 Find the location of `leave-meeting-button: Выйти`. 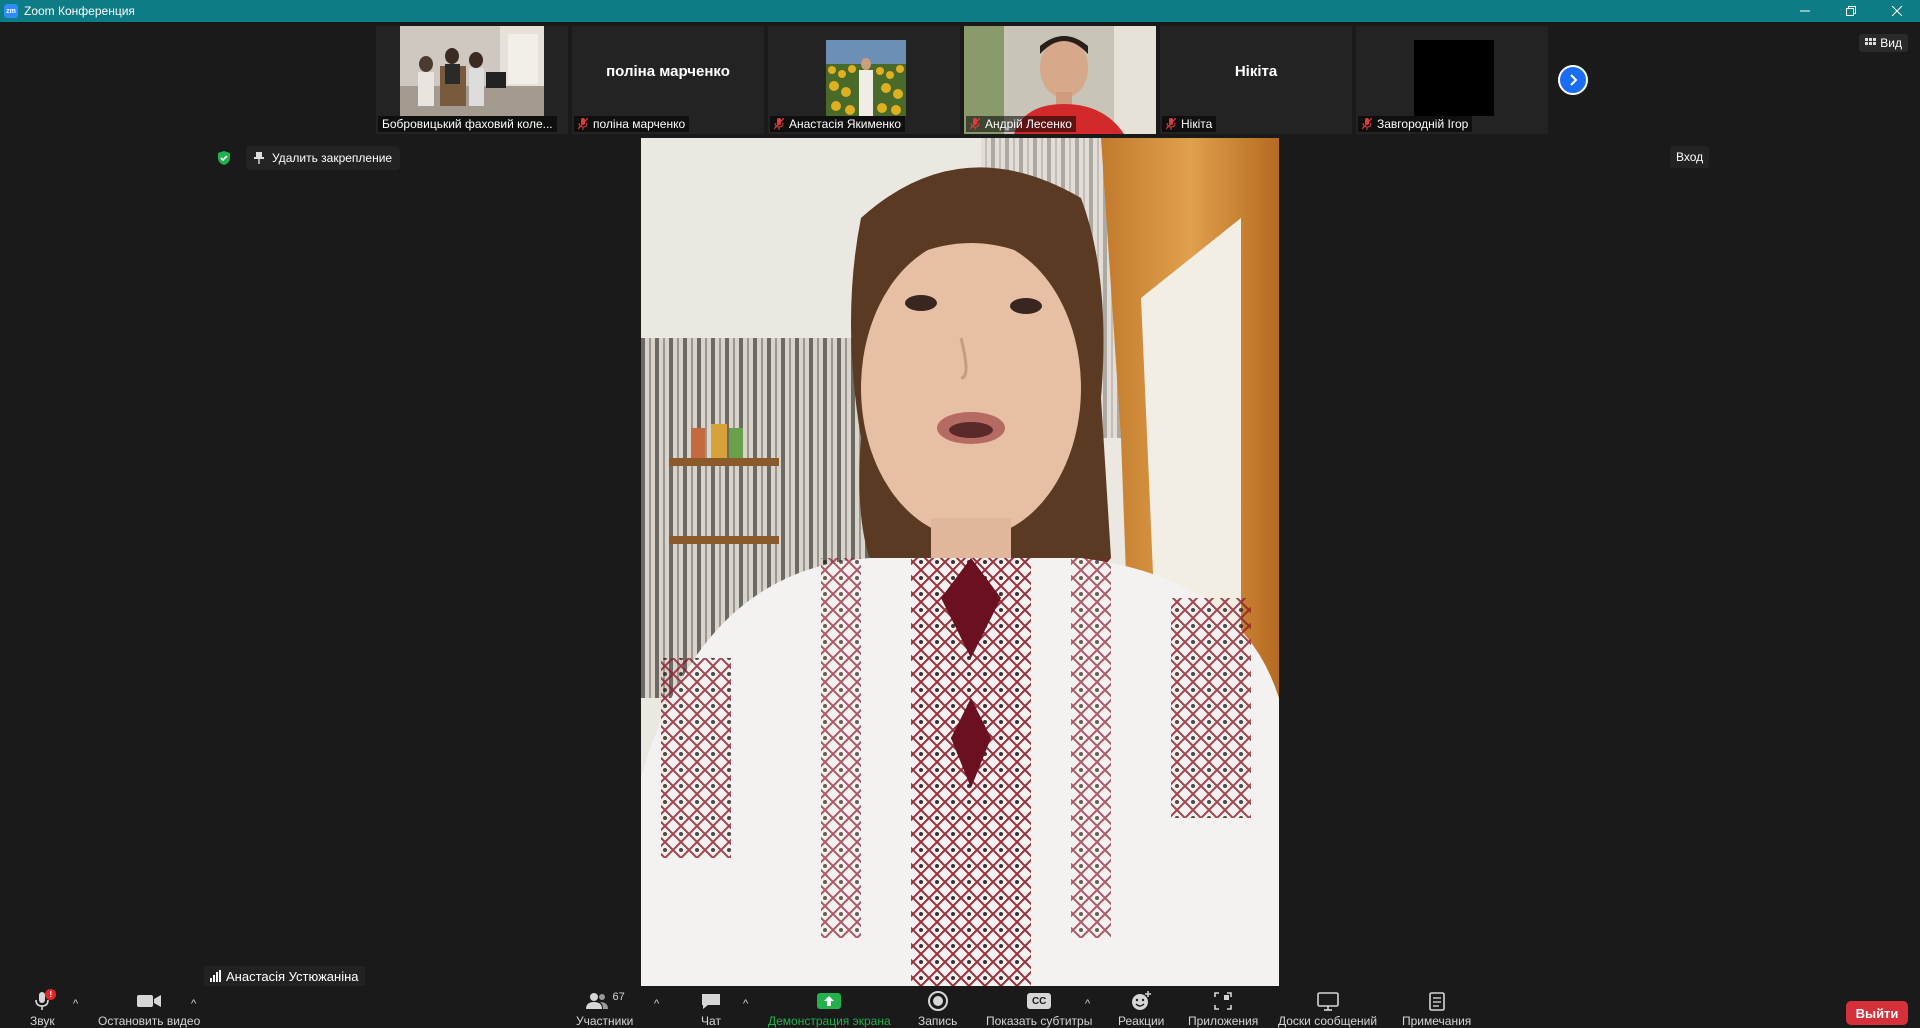

leave-meeting-button: Выйти is located at coordinates (1877, 1013).